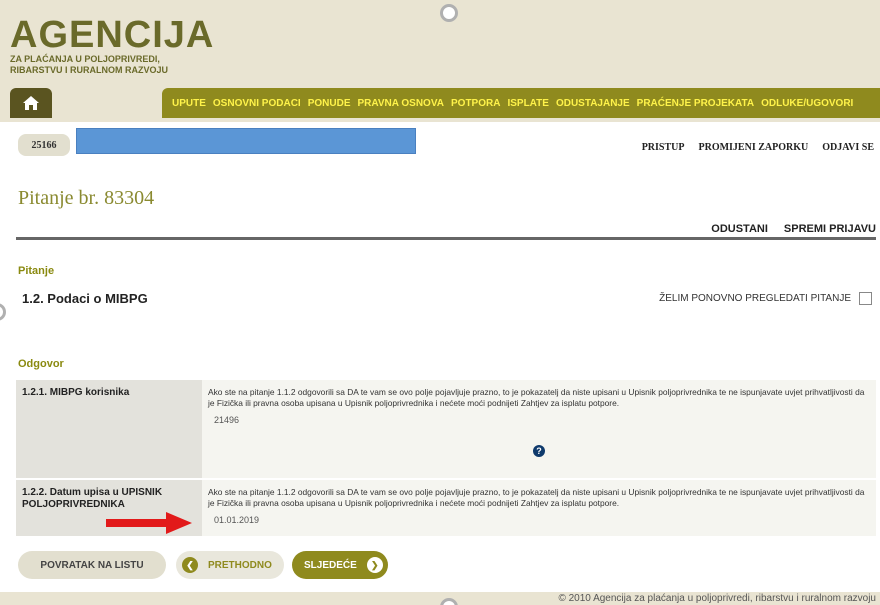 This screenshot has height=605, width=880. Describe the element at coordinates (663, 147) in the screenshot. I see `pristup-link: PRISTUP` at that location.